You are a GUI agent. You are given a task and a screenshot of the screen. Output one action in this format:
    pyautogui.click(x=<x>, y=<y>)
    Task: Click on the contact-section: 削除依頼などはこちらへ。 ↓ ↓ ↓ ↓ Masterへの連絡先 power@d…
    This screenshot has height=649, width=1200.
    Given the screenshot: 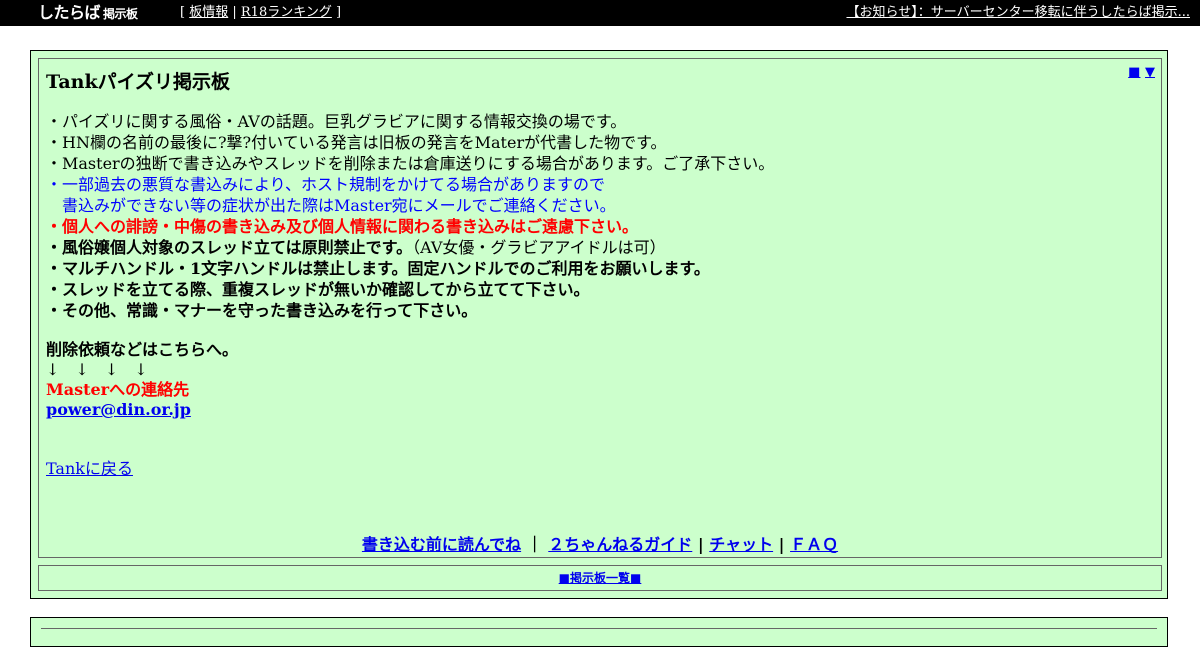 What is the action you would take?
    pyautogui.click(x=142, y=380)
    